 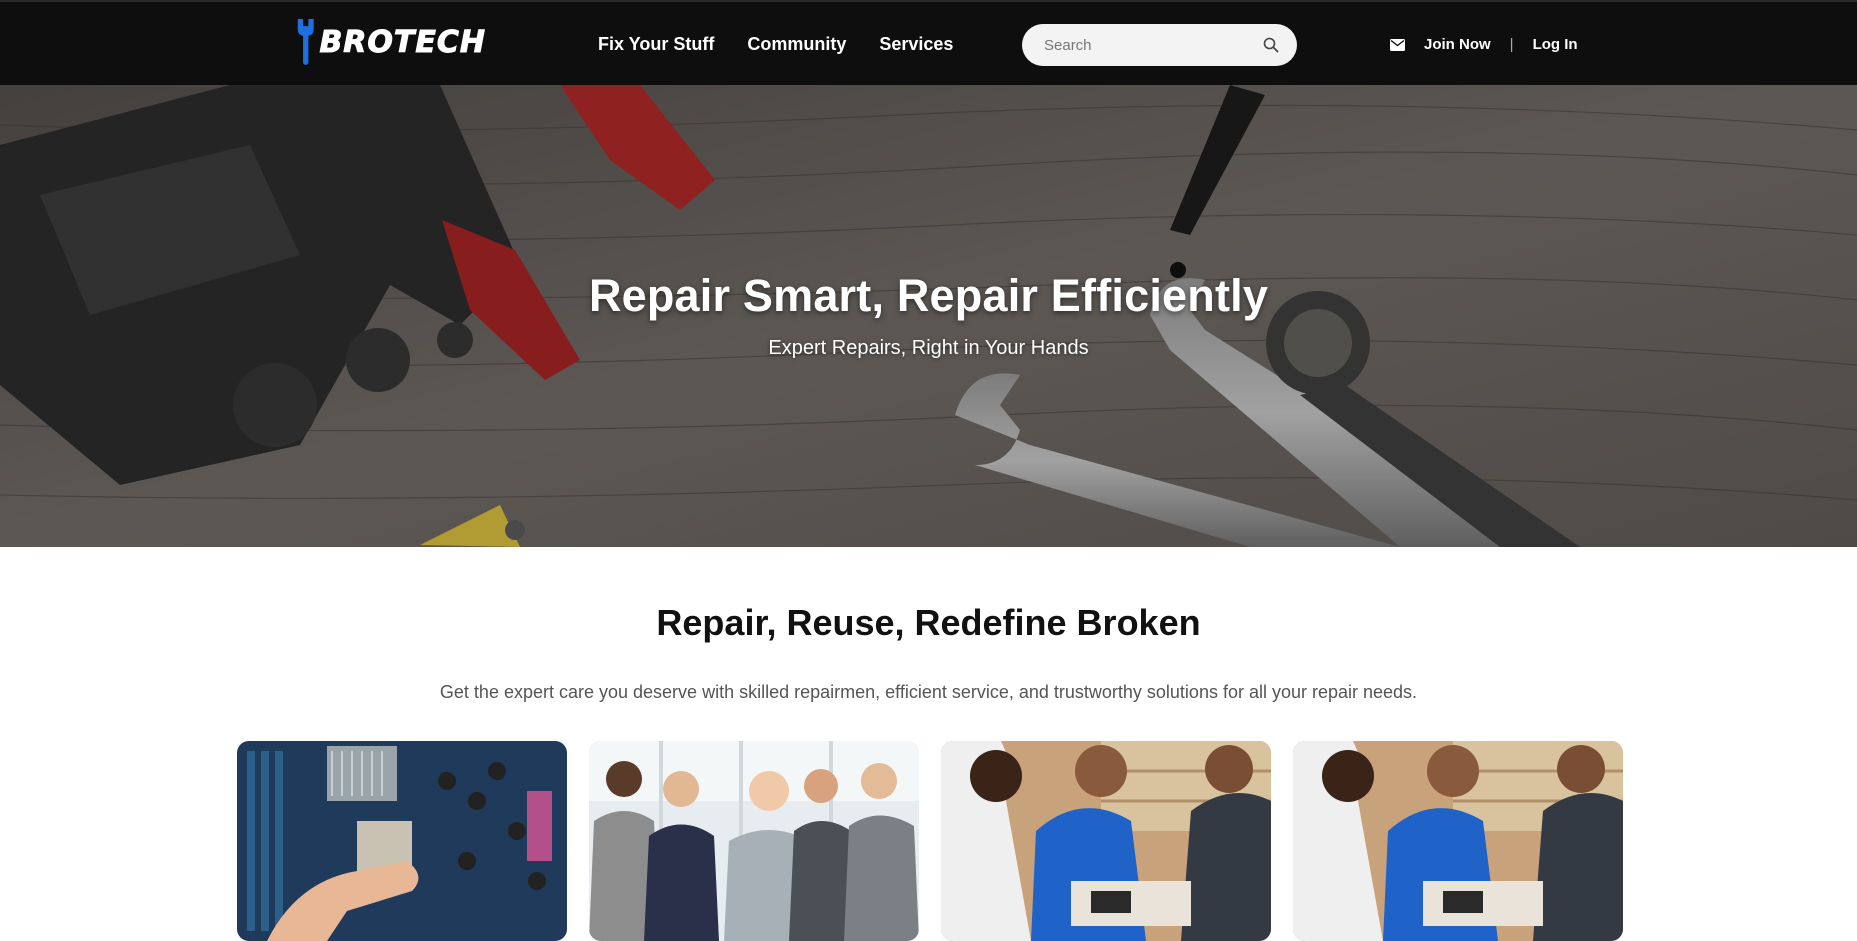 I want to click on login-link: Log In, so click(x=1555, y=44).